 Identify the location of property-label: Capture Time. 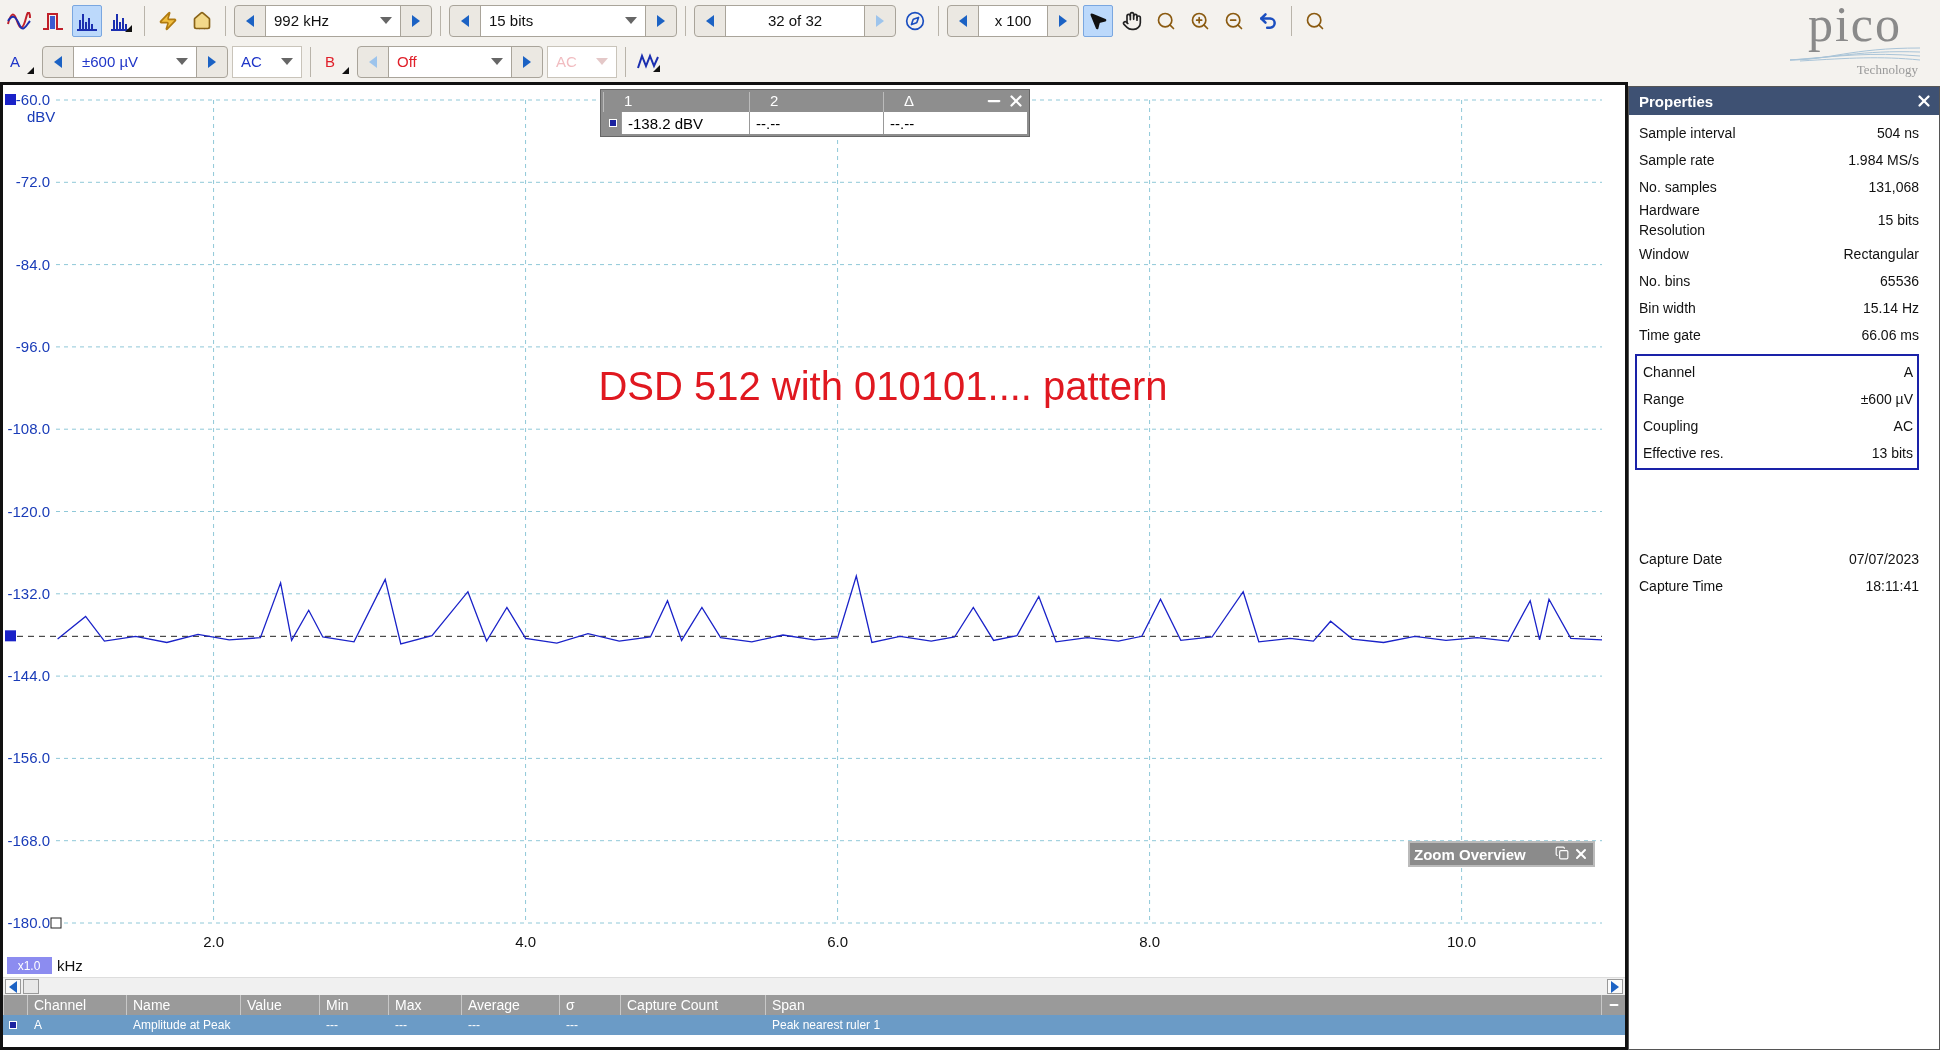
(1681, 586).